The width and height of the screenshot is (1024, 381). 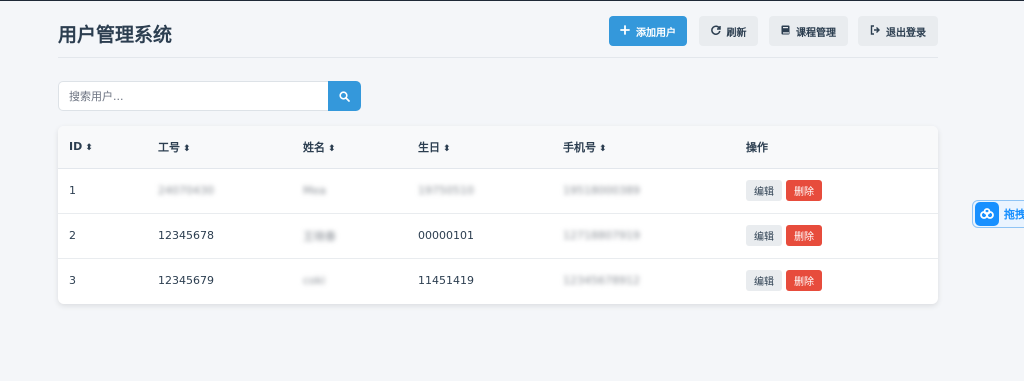 What do you see at coordinates (715, 31) in the screenshot?
I see `refresh-icon` at bounding box center [715, 31].